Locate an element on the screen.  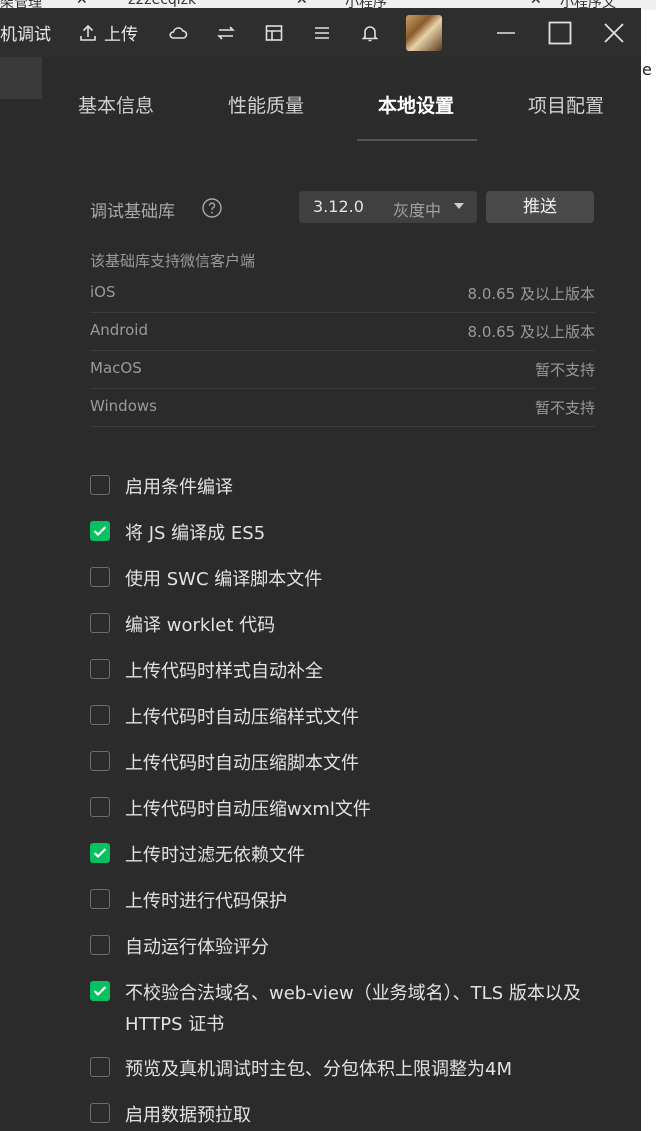
minimize-icon is located at coordinates (506, 32).